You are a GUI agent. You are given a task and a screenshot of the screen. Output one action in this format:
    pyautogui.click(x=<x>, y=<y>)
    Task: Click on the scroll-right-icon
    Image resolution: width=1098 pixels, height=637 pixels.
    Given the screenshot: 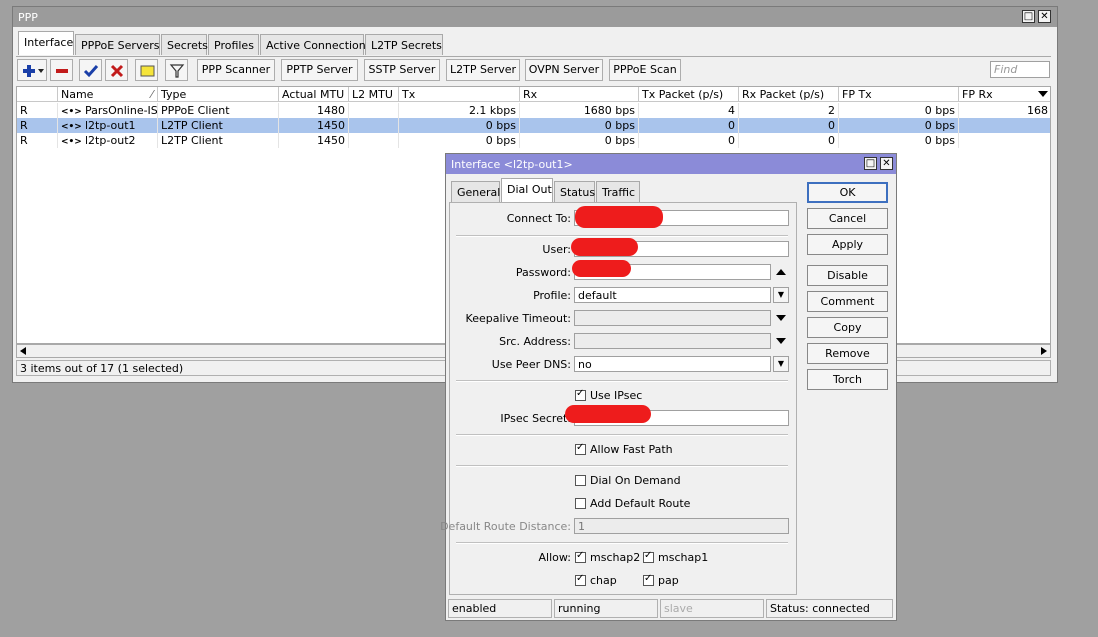 What is the action you would take?
    pyautogui.click(x=1044, y=351)
    